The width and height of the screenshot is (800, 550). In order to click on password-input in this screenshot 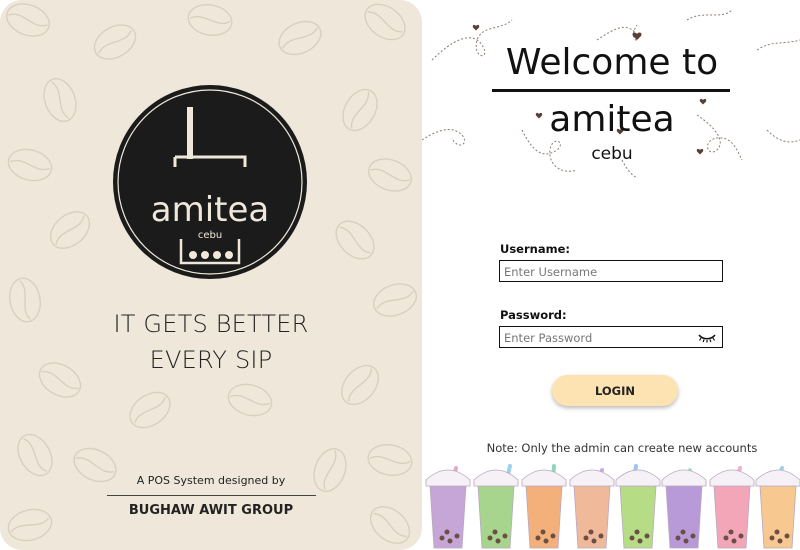, I will do `click(597, 338)`.